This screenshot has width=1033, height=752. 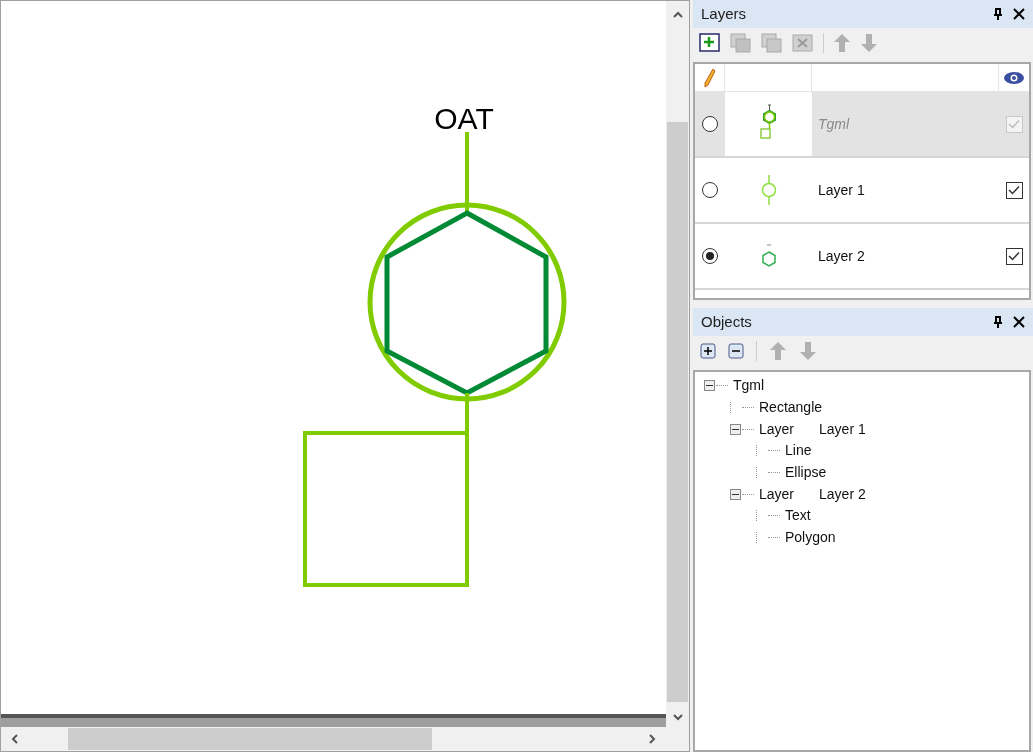 I want to click on collapse-all-icon, so click(x=736, y=351).